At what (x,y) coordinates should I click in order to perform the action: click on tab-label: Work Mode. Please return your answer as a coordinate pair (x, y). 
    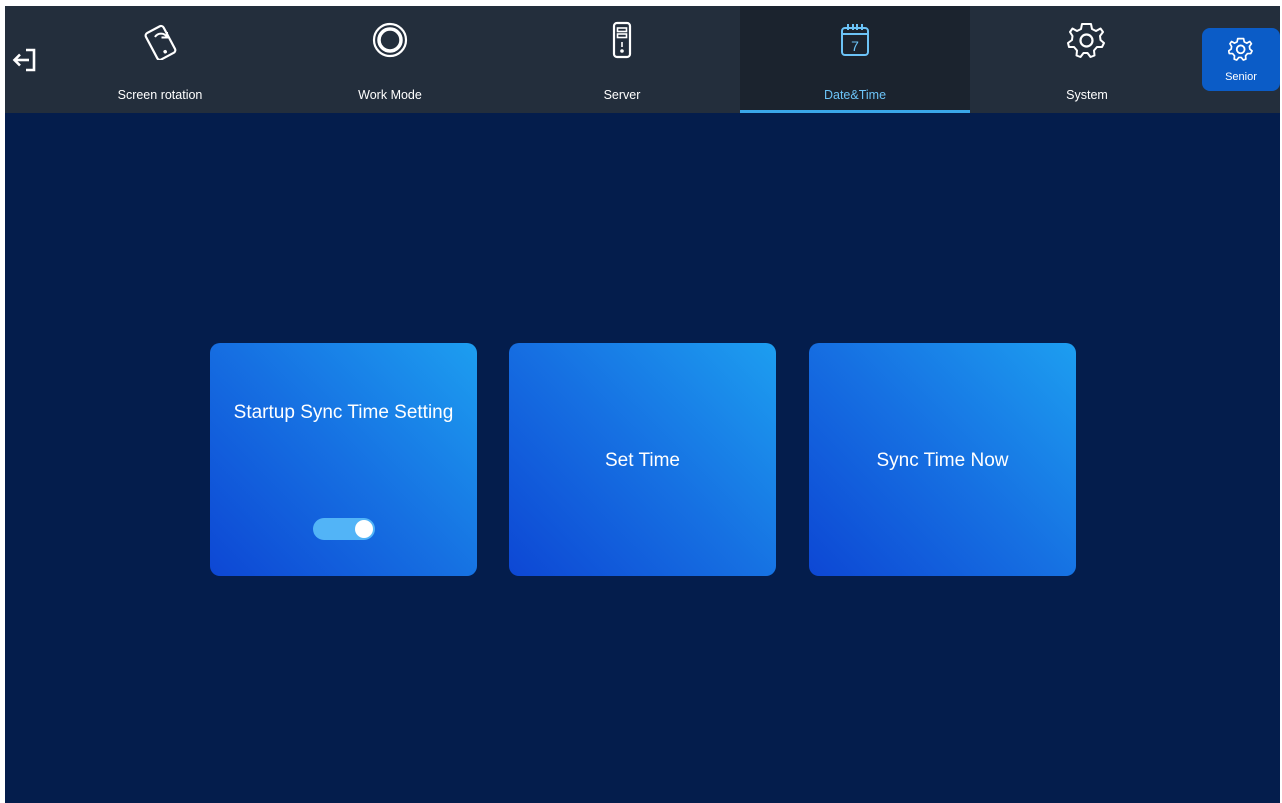
    Looking at the image, I should click on (390, 95).